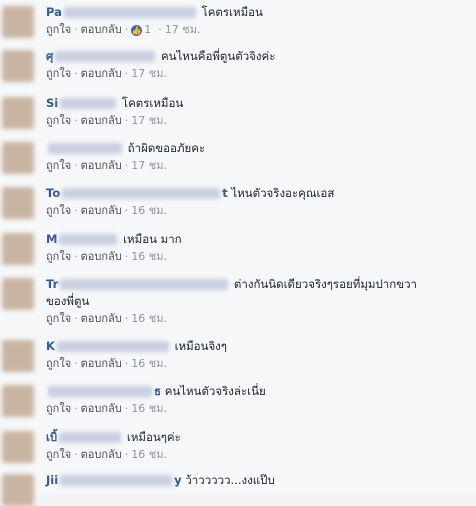 The width and height of the screenshot is (476, 506). I want to click on commenter-name: ศุ, so click(49, 56).